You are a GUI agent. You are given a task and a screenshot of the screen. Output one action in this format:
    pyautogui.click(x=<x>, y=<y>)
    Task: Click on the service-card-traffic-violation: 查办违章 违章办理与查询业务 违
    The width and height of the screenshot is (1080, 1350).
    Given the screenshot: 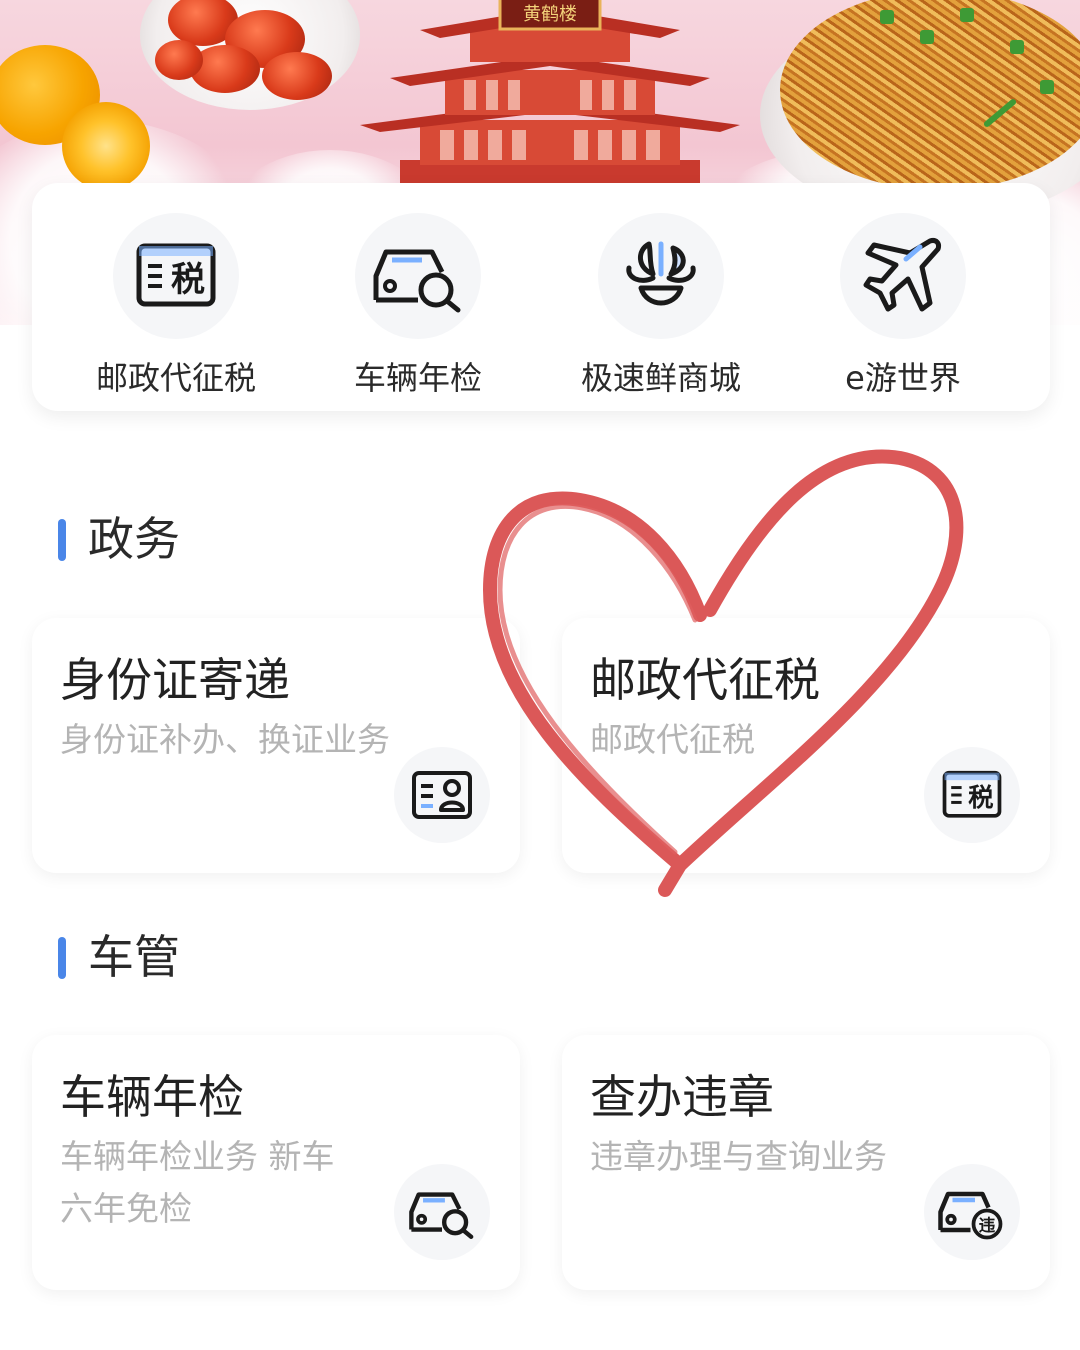 What is the action you would take?
    pyautogui.click(x=806, y=1162)
    